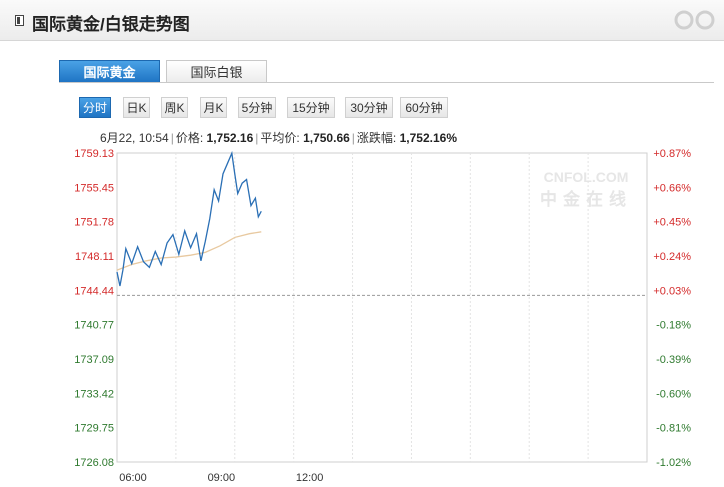 The width and height of the screenshot is (724, 487). I want to click on y-tick-label: 1737.09, so click(94, 360).